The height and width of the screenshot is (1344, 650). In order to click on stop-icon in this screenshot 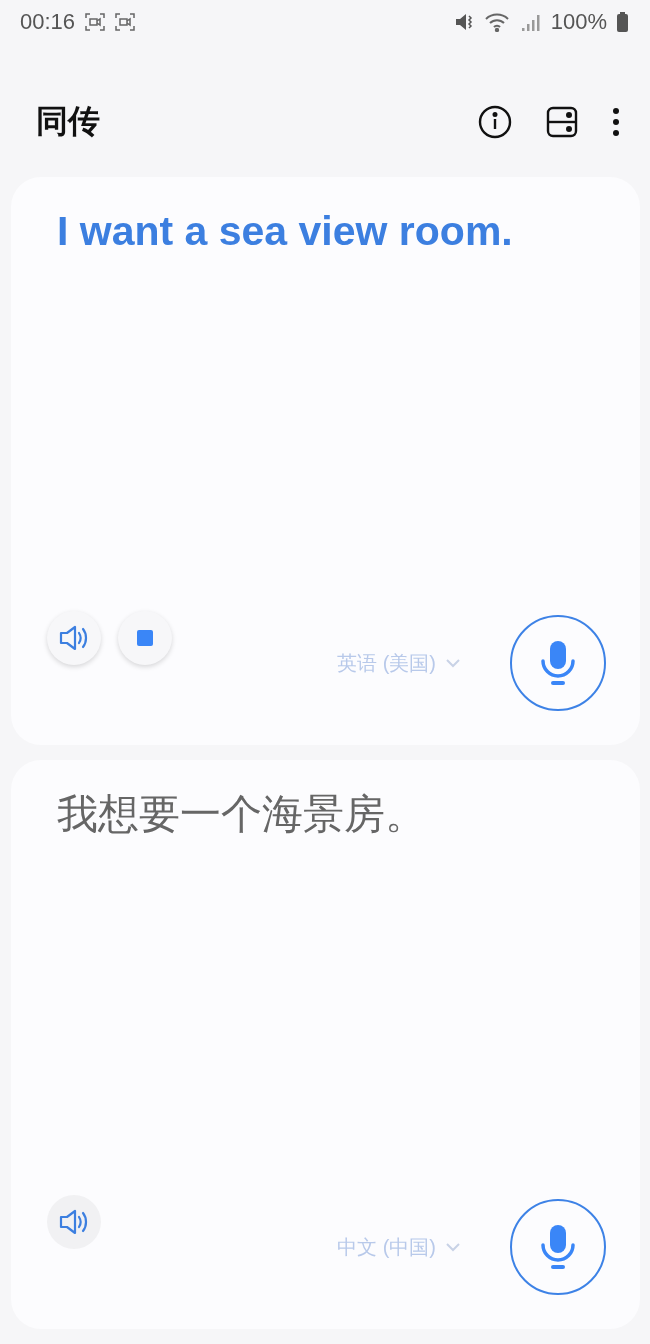, I will do `click(145, 638)`.